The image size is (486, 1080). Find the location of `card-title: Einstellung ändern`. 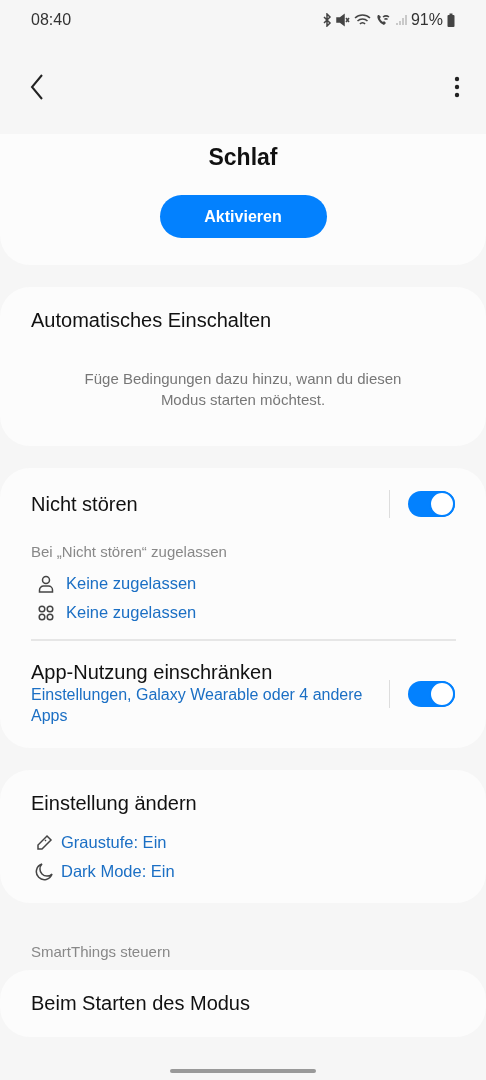

card-title: Einstellung ändern is located at coordinates (243, 803).